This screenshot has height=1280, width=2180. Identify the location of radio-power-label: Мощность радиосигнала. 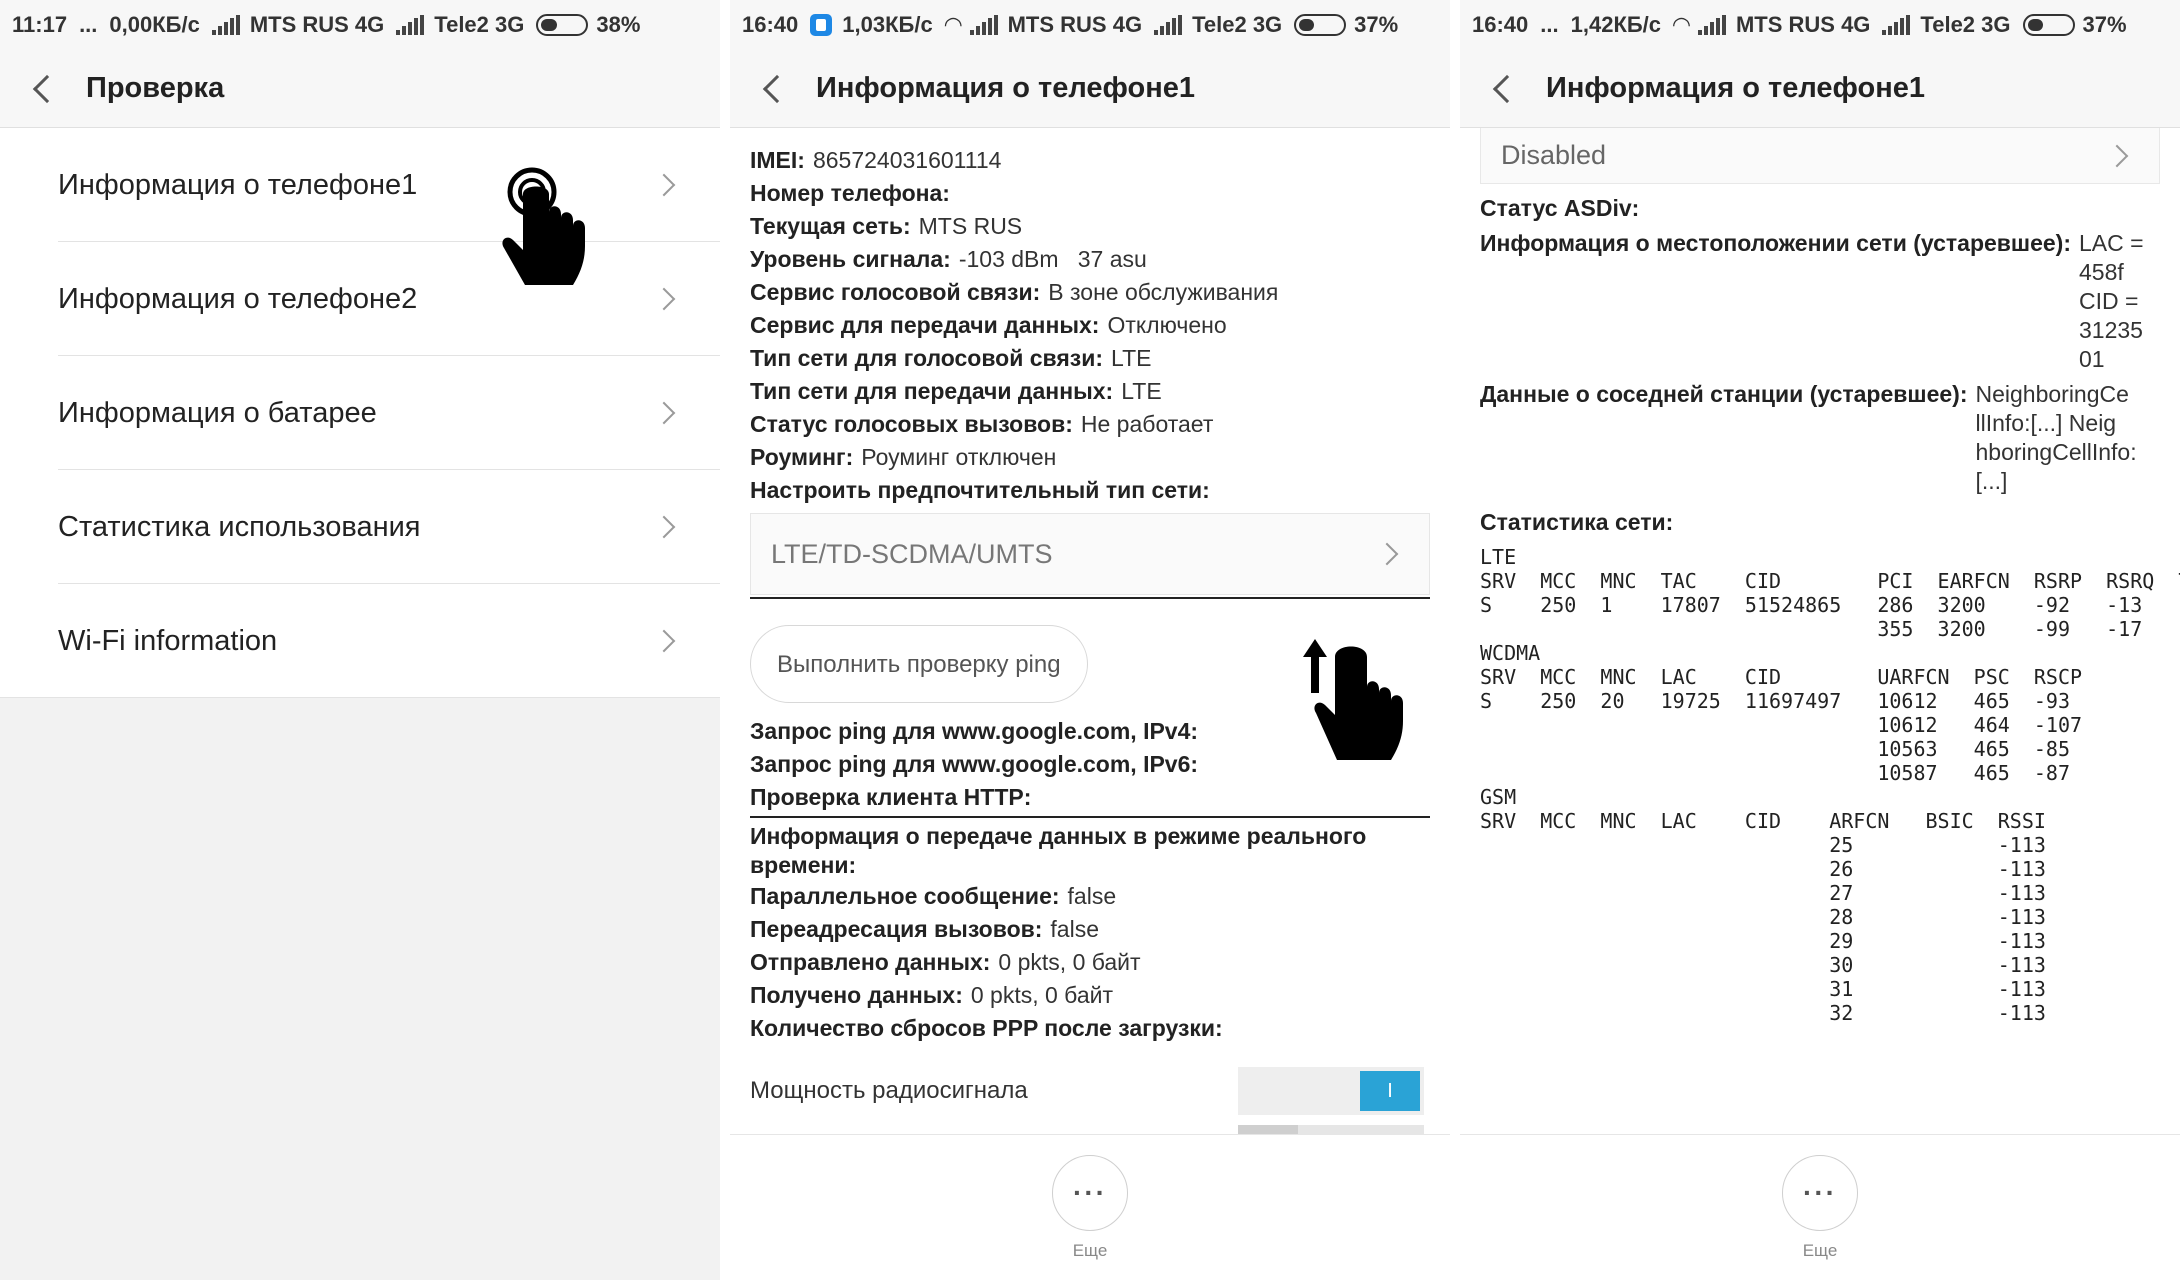
(889, 1090).